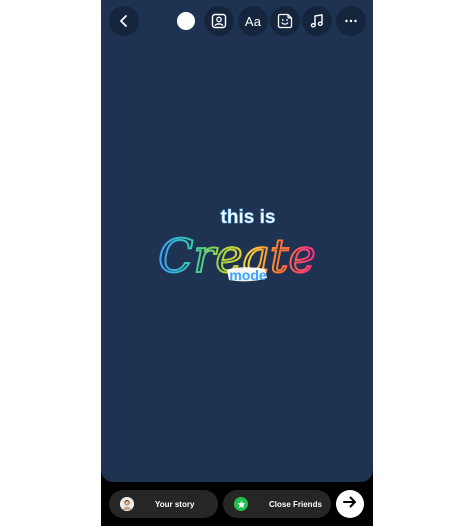  I want to click on chevron-left-icon, so click(124, 21).